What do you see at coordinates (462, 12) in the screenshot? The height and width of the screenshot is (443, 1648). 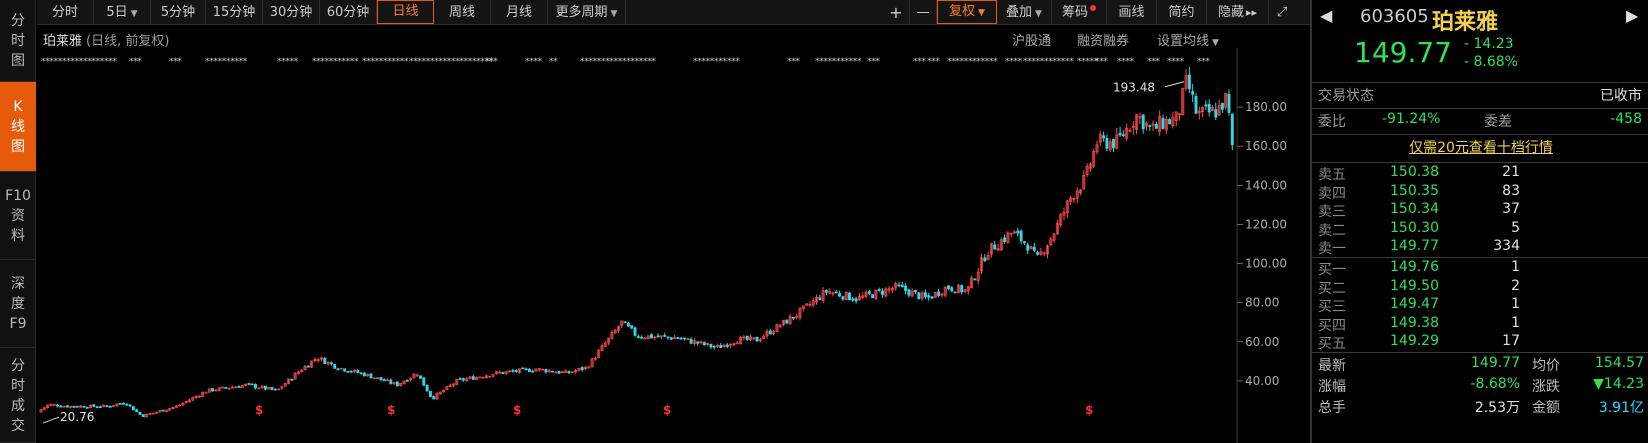 I see `period-weekly: 周线` at bounding box center [462, 12].